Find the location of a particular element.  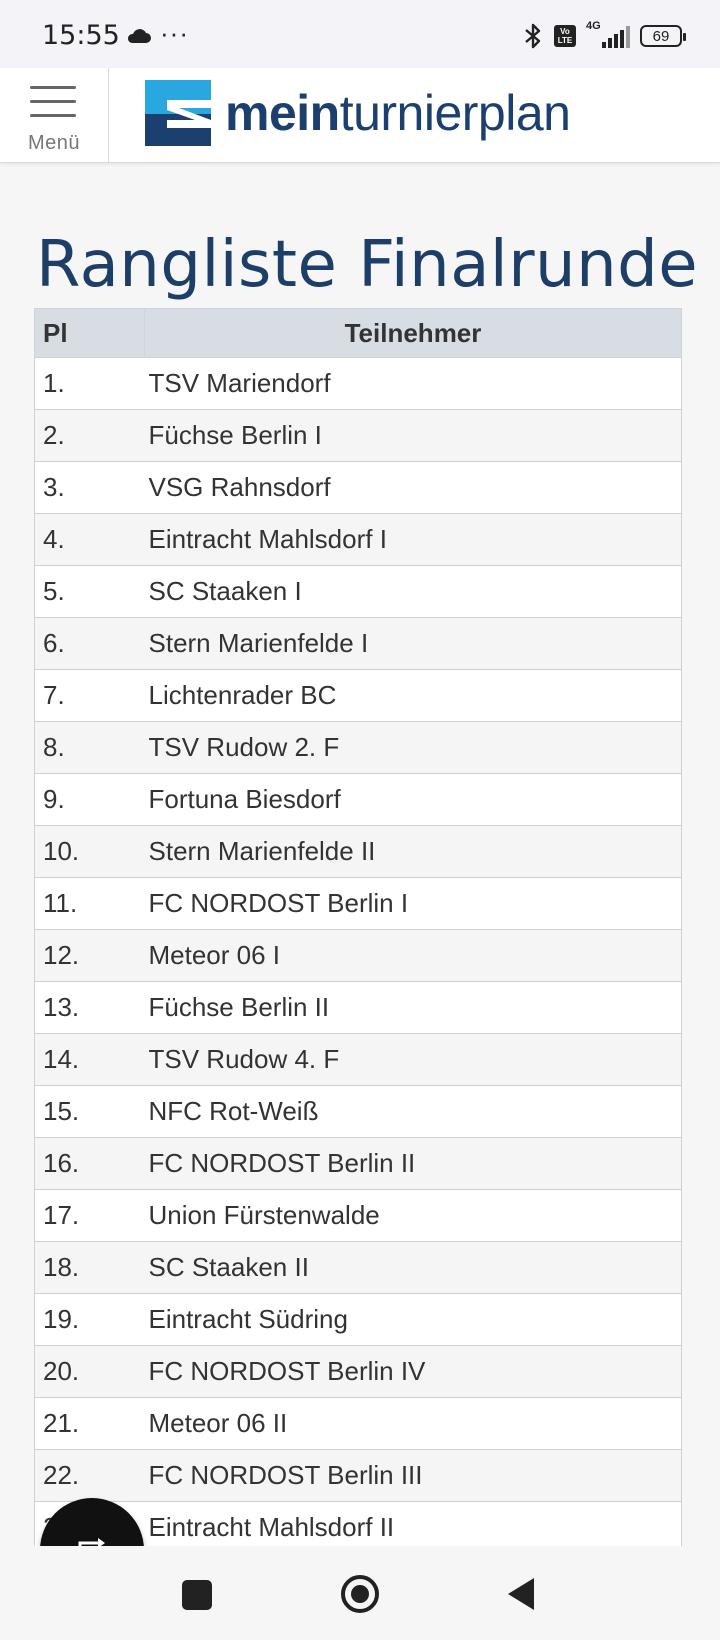

rank-cell: 8. is located at coordinates (89, 747).